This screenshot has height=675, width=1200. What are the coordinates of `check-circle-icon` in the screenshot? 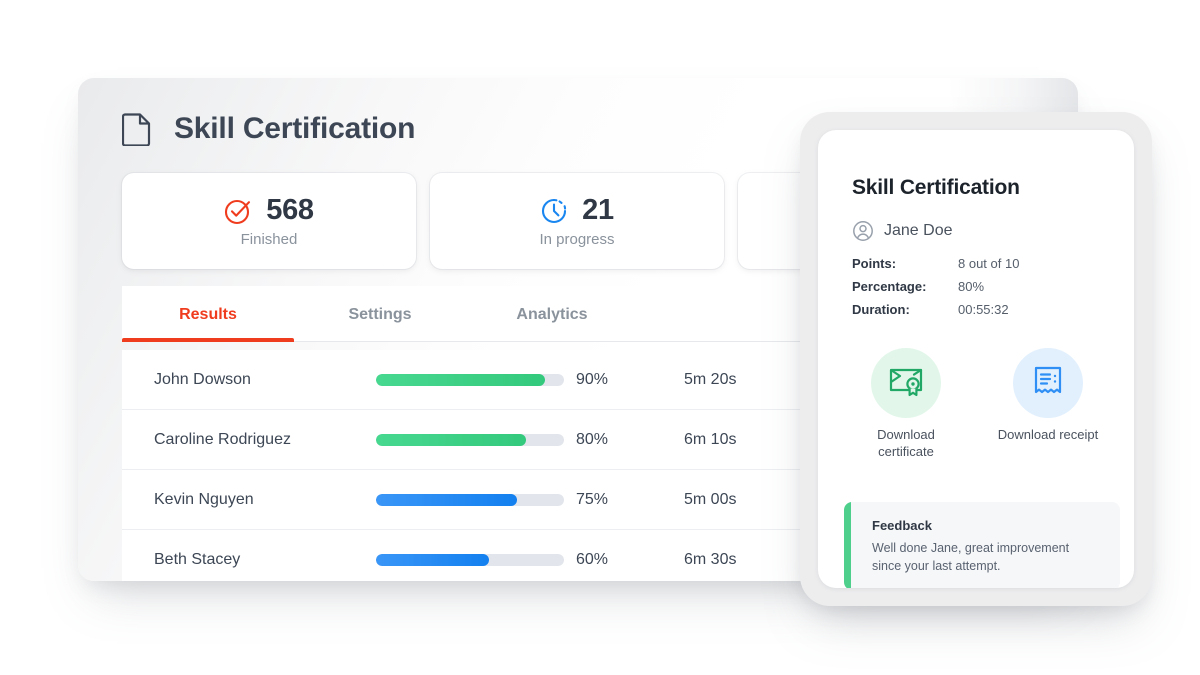 It's located at (238, 211).